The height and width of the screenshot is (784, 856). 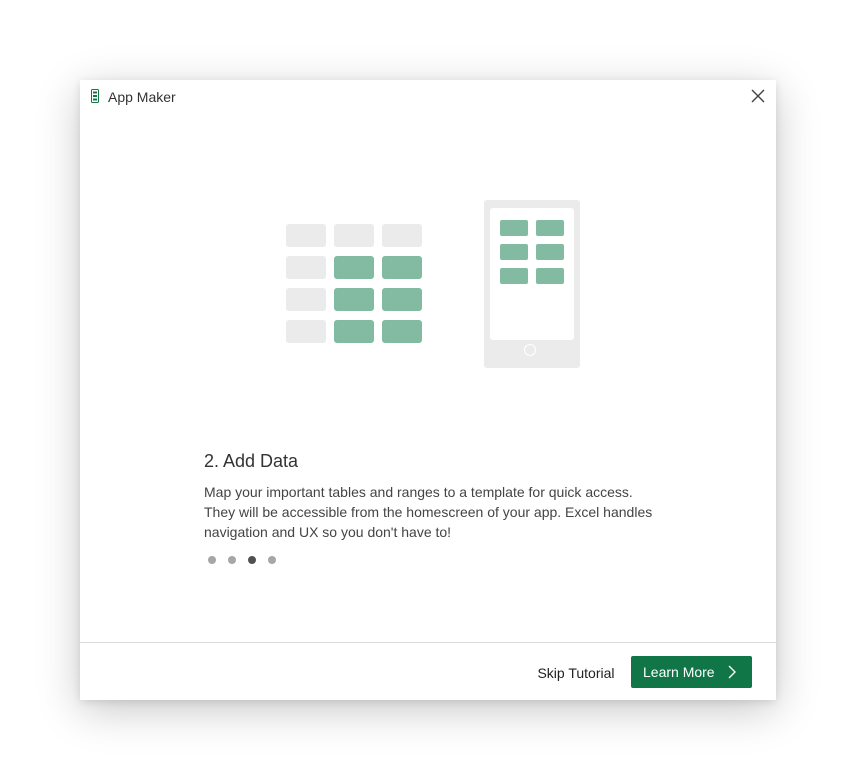 I want to click on phone-app-icon, so click(x=95, y=96).